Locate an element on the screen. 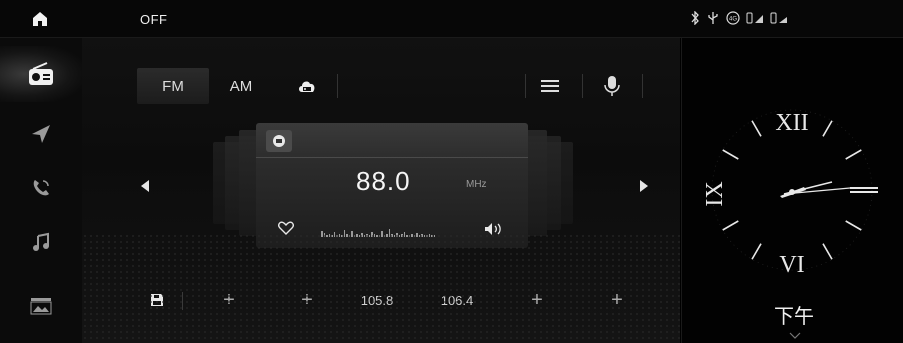  cloud-radio-icon is located at coordinates (307, 86).